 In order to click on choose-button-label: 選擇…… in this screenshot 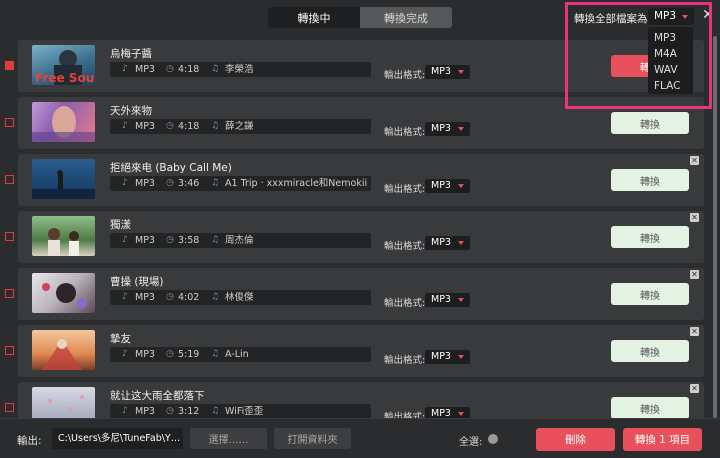, I will do `click(228, 440)`.